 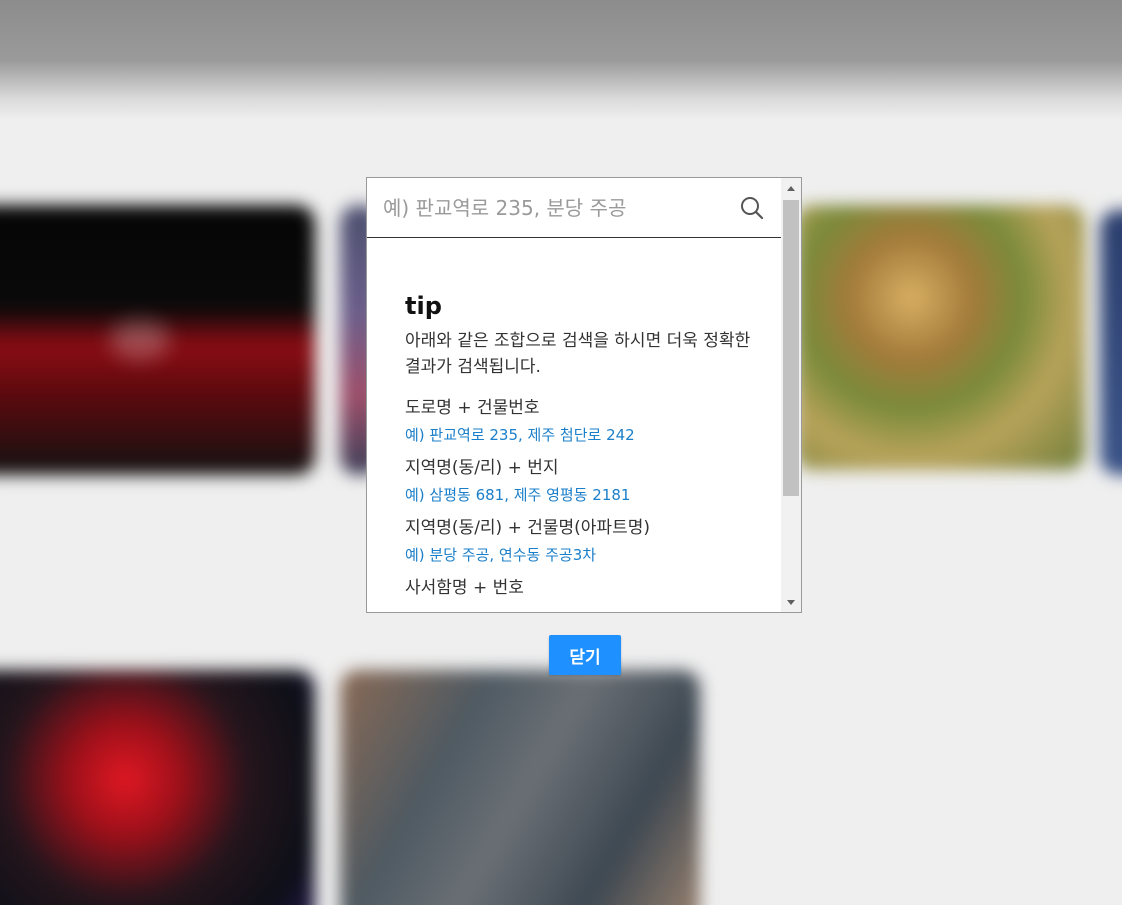 I want to click on search-bar, so click(x=574, y=208).